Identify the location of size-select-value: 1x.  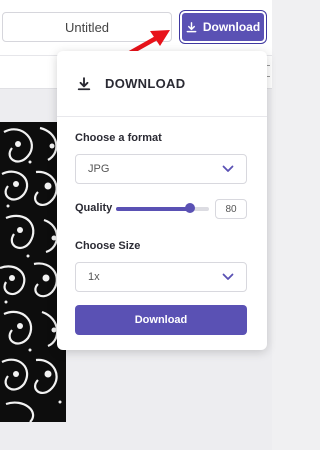
(94, 277).